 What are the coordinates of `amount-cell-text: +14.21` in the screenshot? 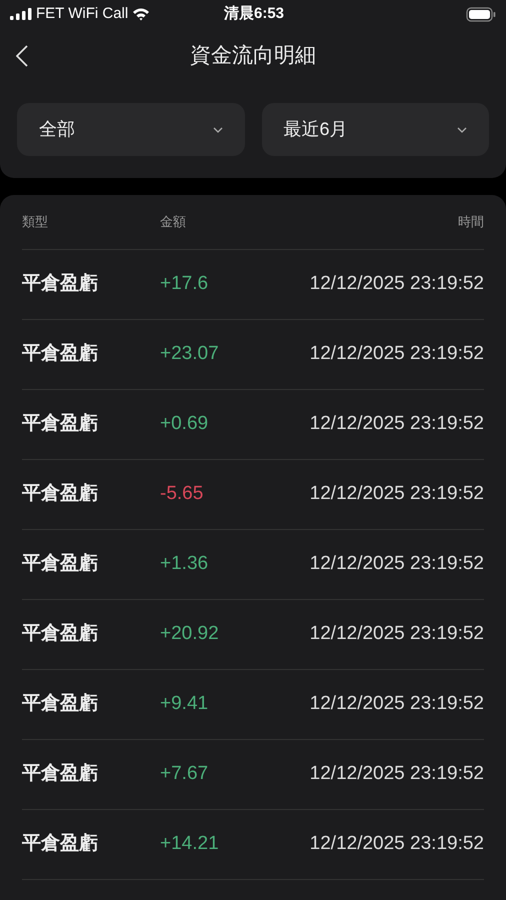 It's located at (190, 844).